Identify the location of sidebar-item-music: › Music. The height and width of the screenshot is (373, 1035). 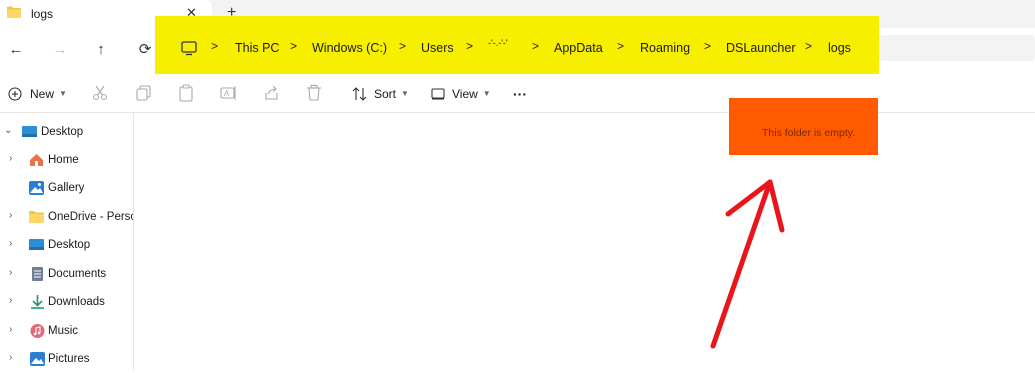
(66, 331).